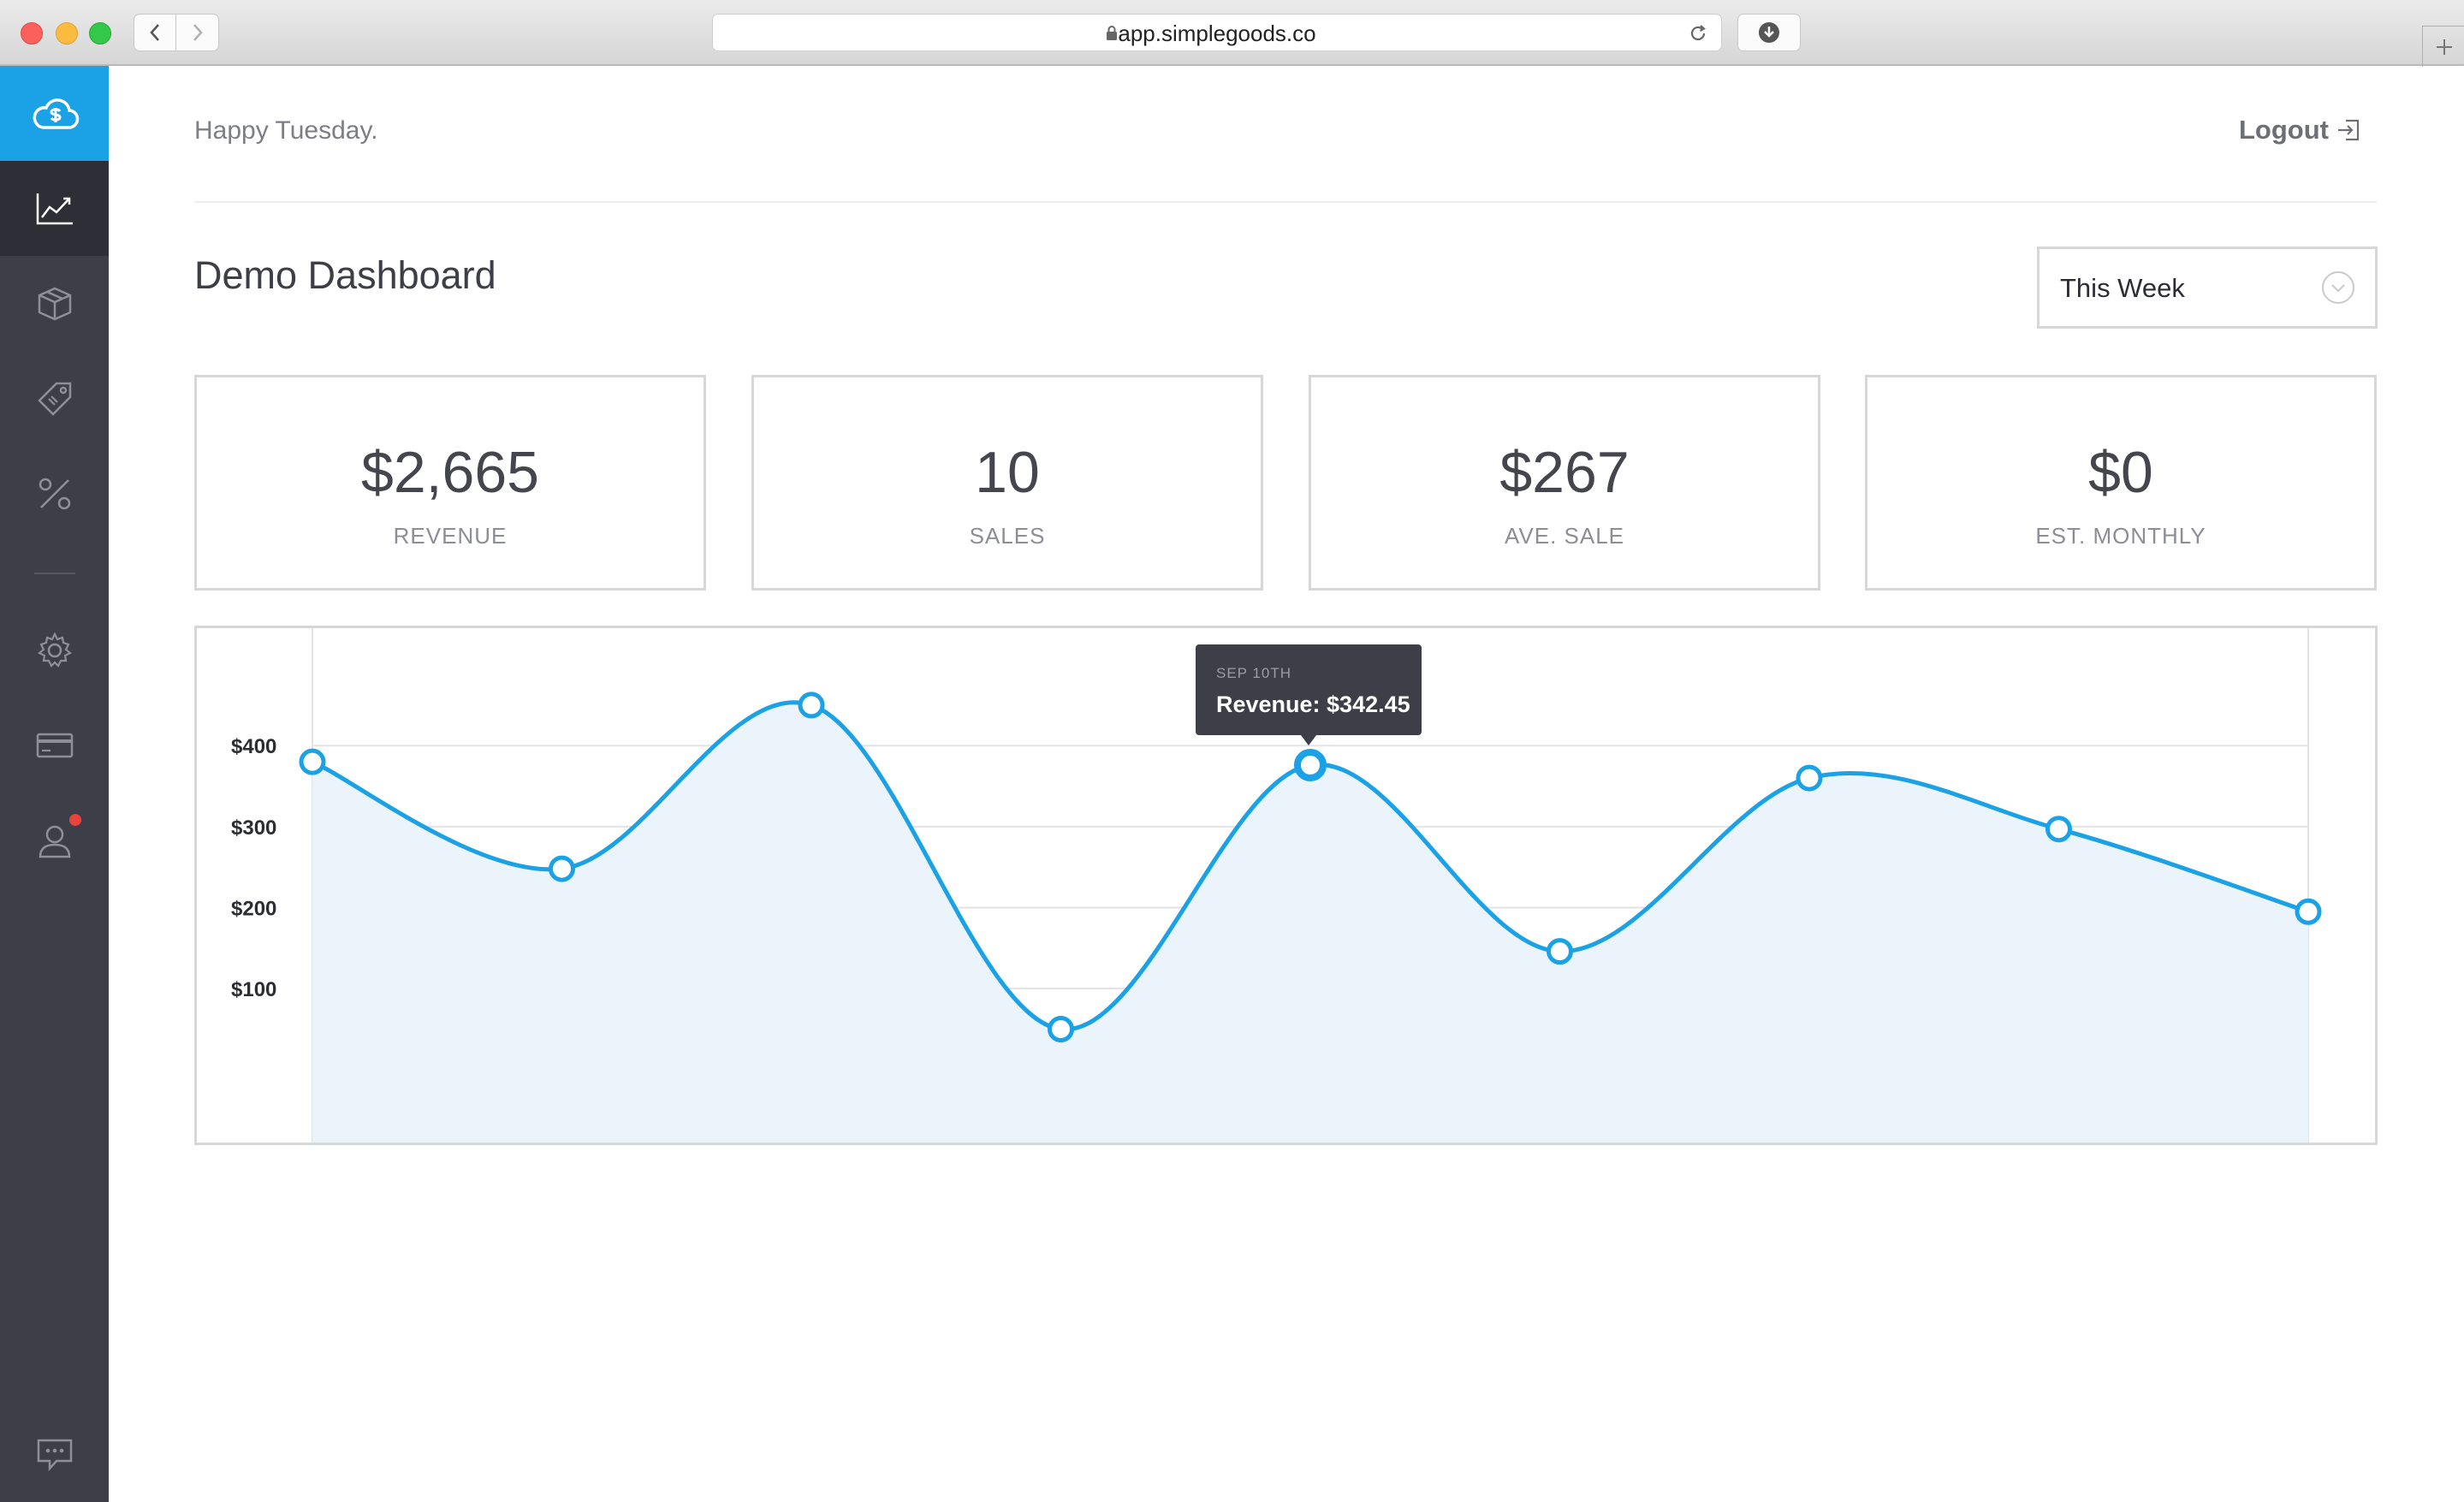 The width and height of the screenshot is (2464, 1502). I want to click on chart-tooltip: SEP 10TH Revenue: $342.45, so click(1309, 694).